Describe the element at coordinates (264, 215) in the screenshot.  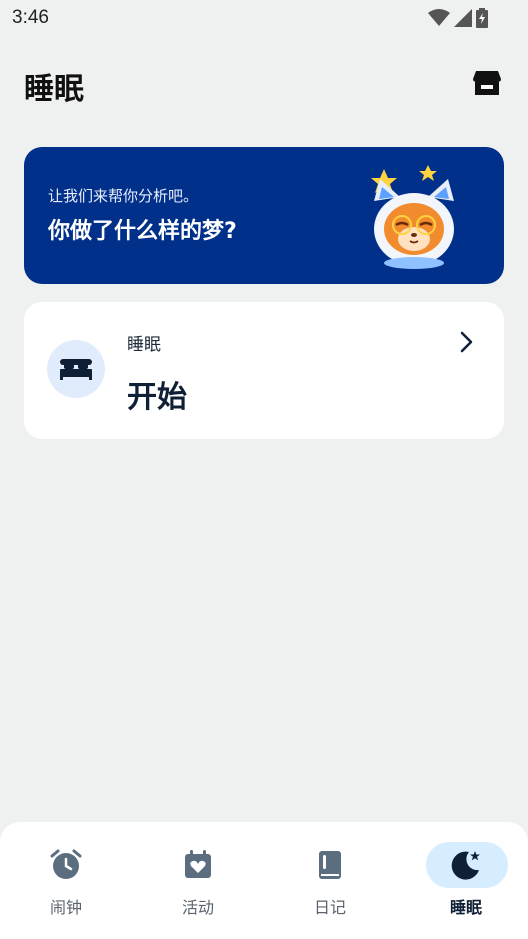
I see `dream-analysis-card: 让我们来帮你分析吧。 你做了什么样的梦?` at that location.